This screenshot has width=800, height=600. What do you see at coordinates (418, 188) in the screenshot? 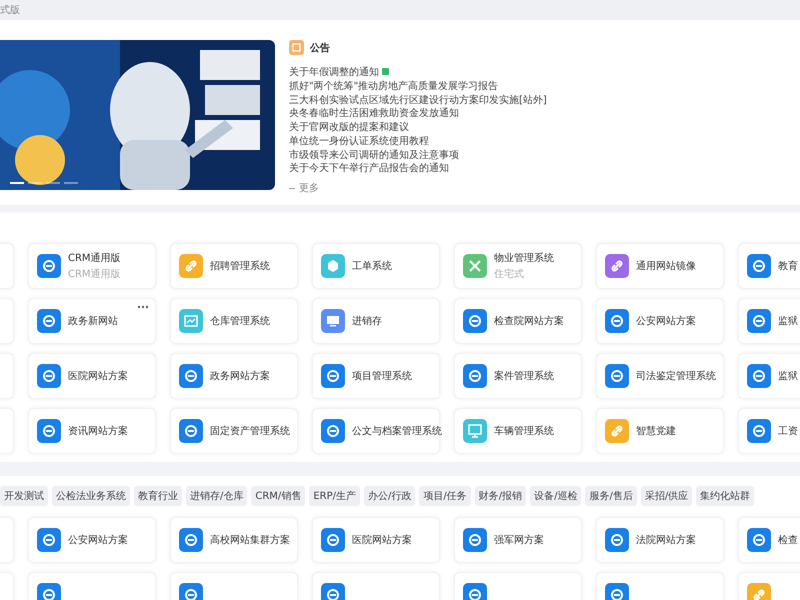
I see `more-link: 更多` at bounding box center [418, 188].